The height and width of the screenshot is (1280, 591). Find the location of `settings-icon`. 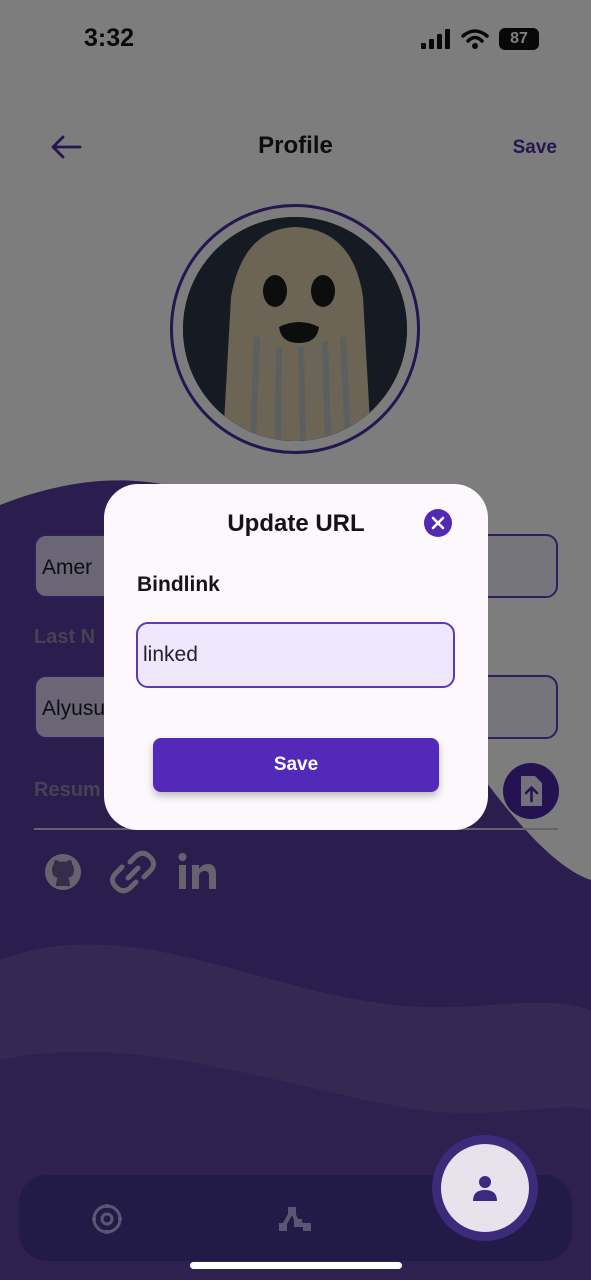

settings-icon is located at coordinates (107, 1219).